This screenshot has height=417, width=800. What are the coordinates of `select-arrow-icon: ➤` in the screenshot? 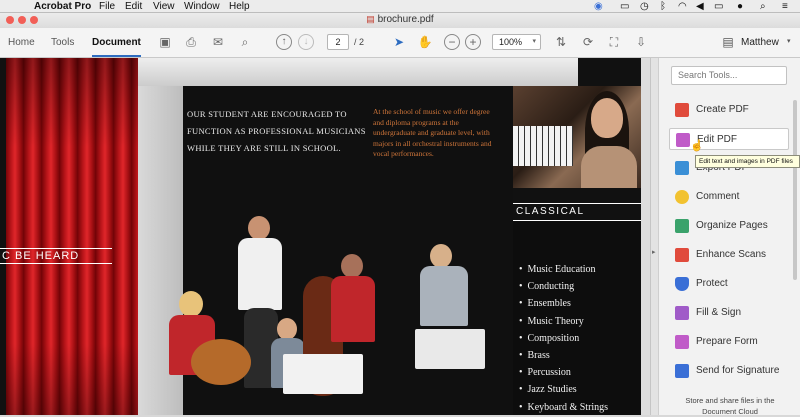 It's located at (399, 42).